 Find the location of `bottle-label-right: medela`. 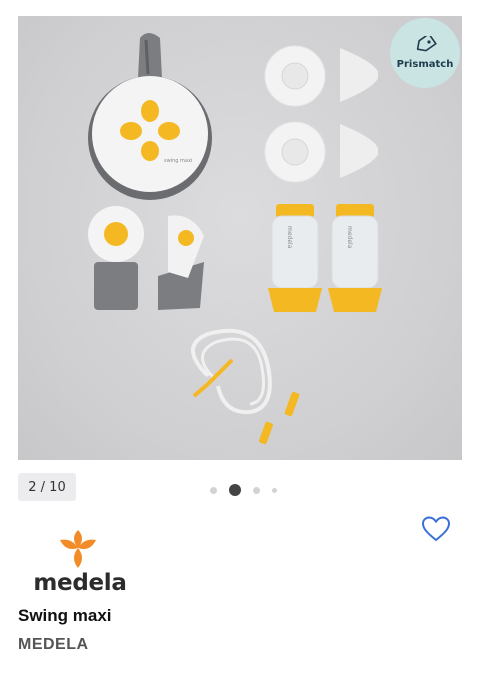

bottle-label-right: medela is located at coordinates (349, 237).